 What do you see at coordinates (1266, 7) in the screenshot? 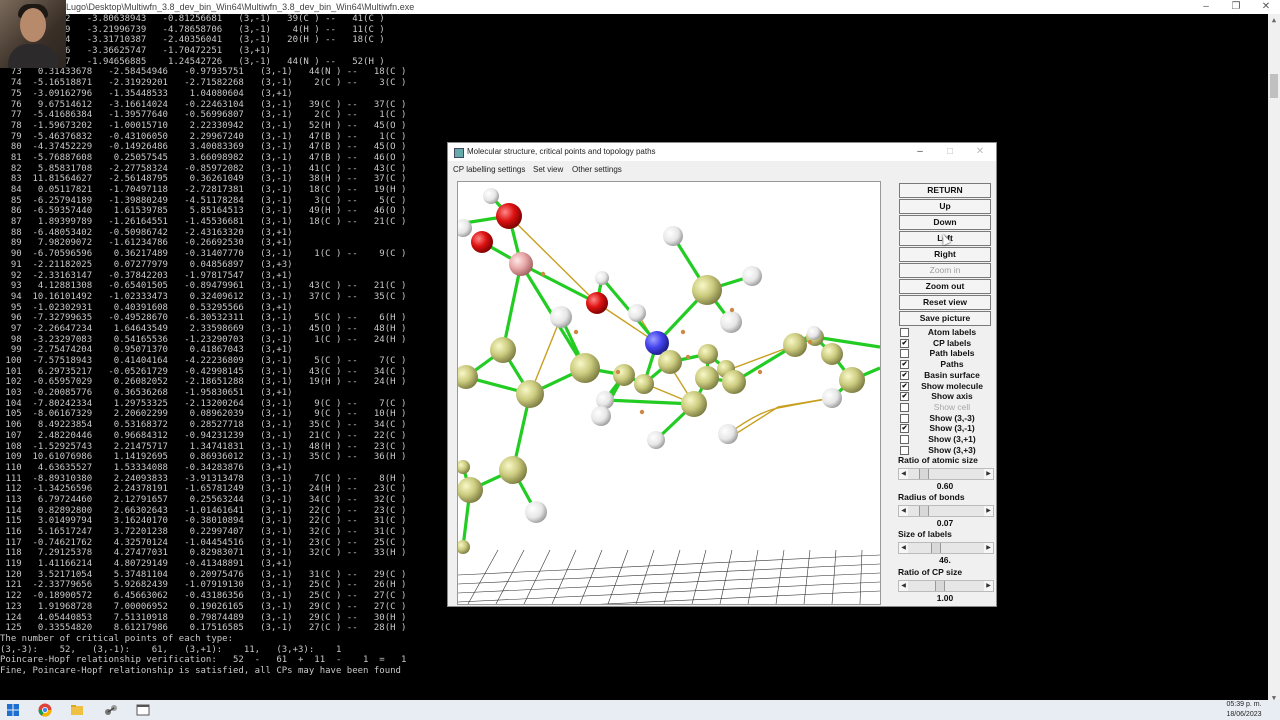
I see `console-close-button: ✕` at bounding box center [1266, 7].